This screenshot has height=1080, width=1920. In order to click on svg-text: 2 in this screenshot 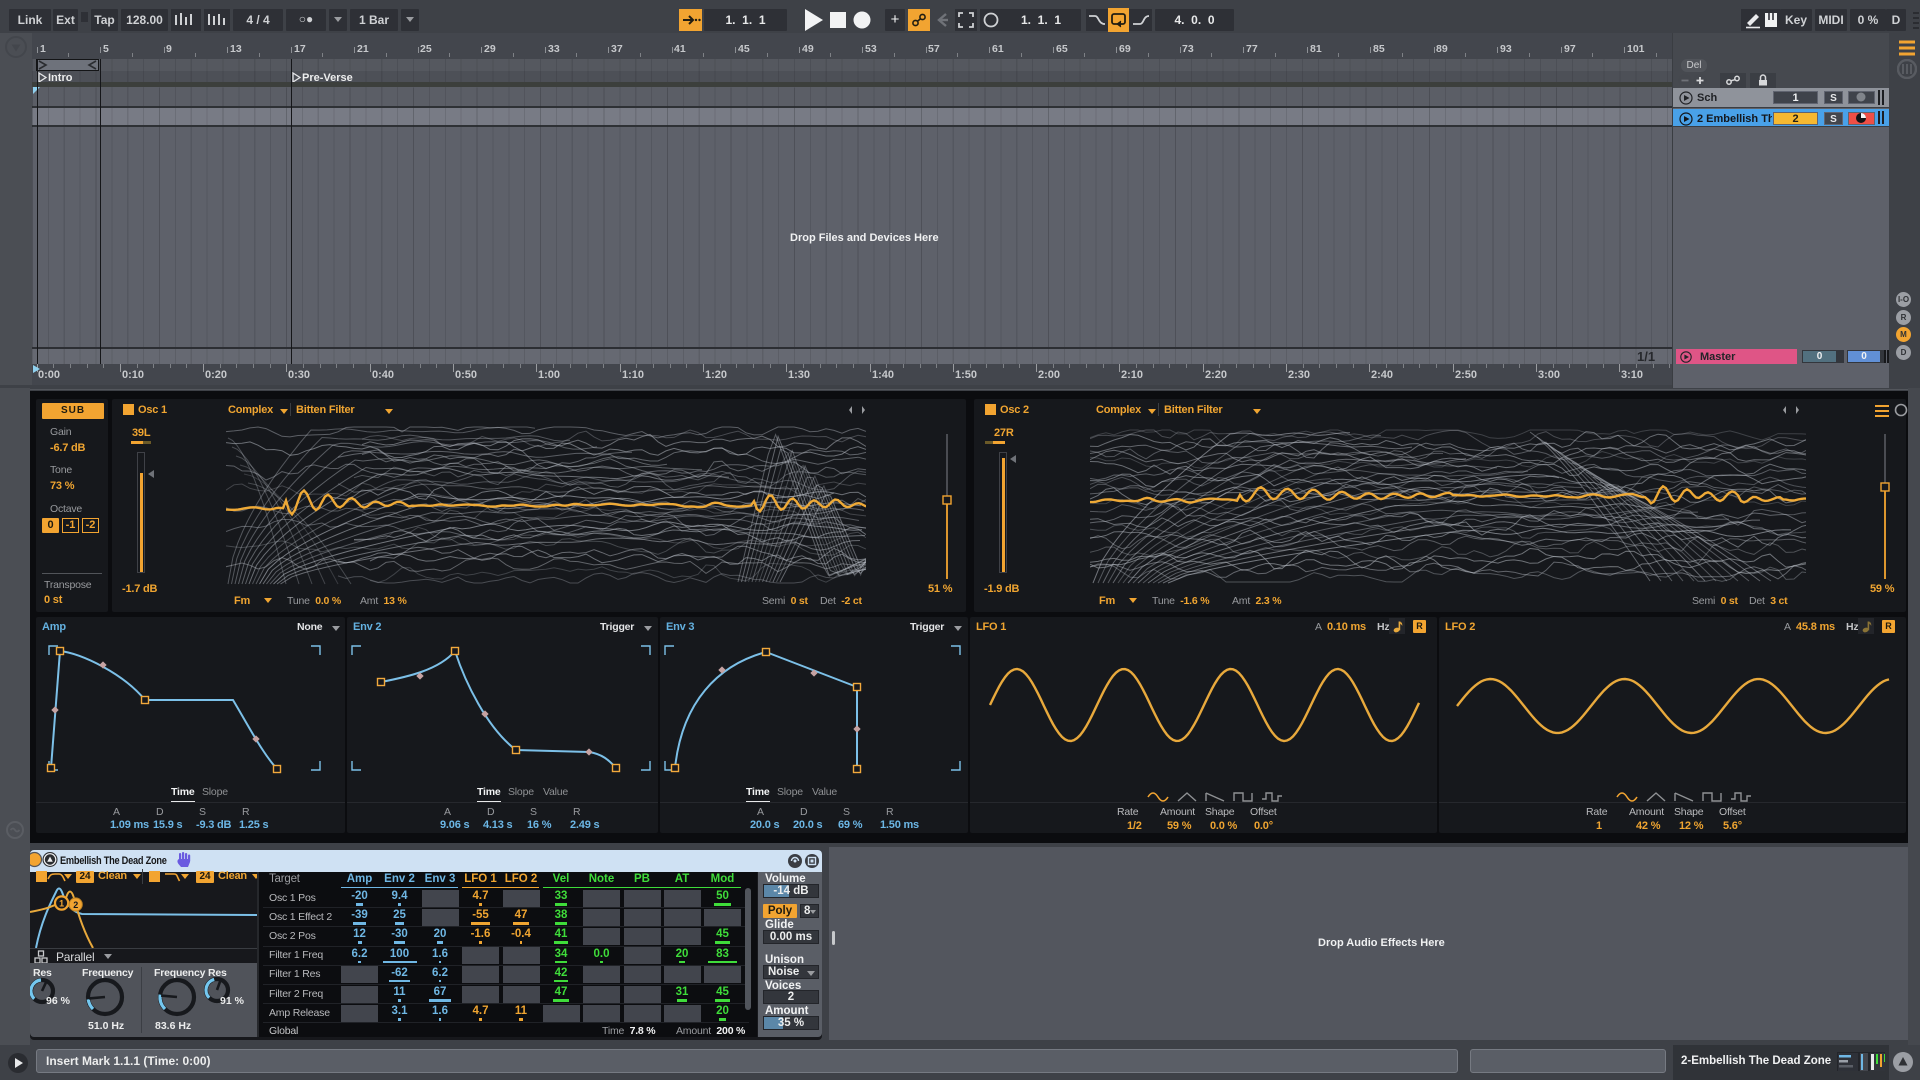, I will do `click(75, 905)`.